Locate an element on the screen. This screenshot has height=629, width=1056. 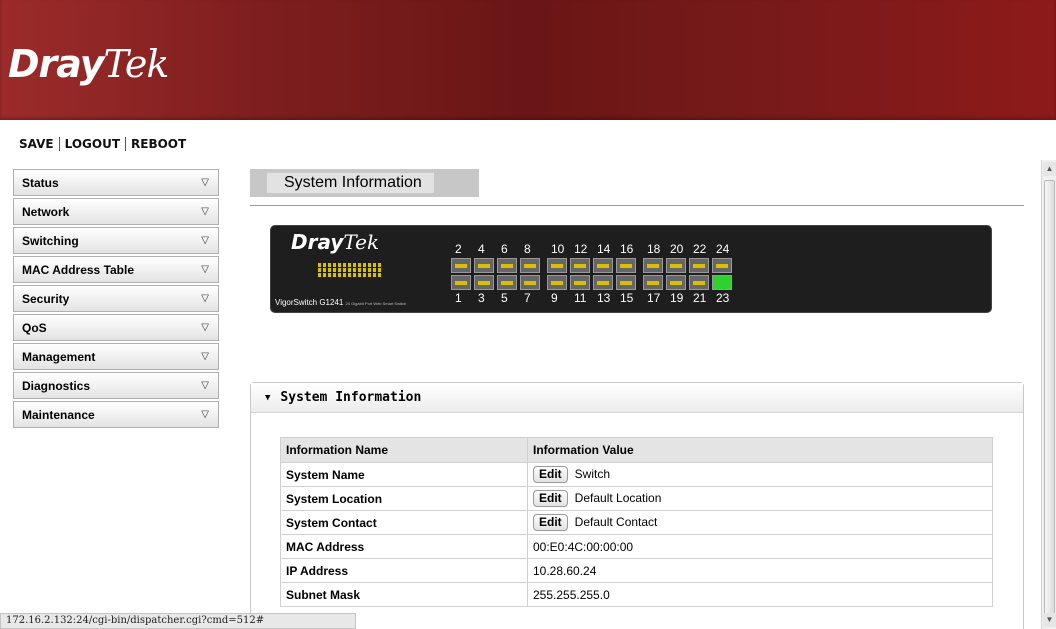
info-name: IP Address is located at coordinates (404, 570).